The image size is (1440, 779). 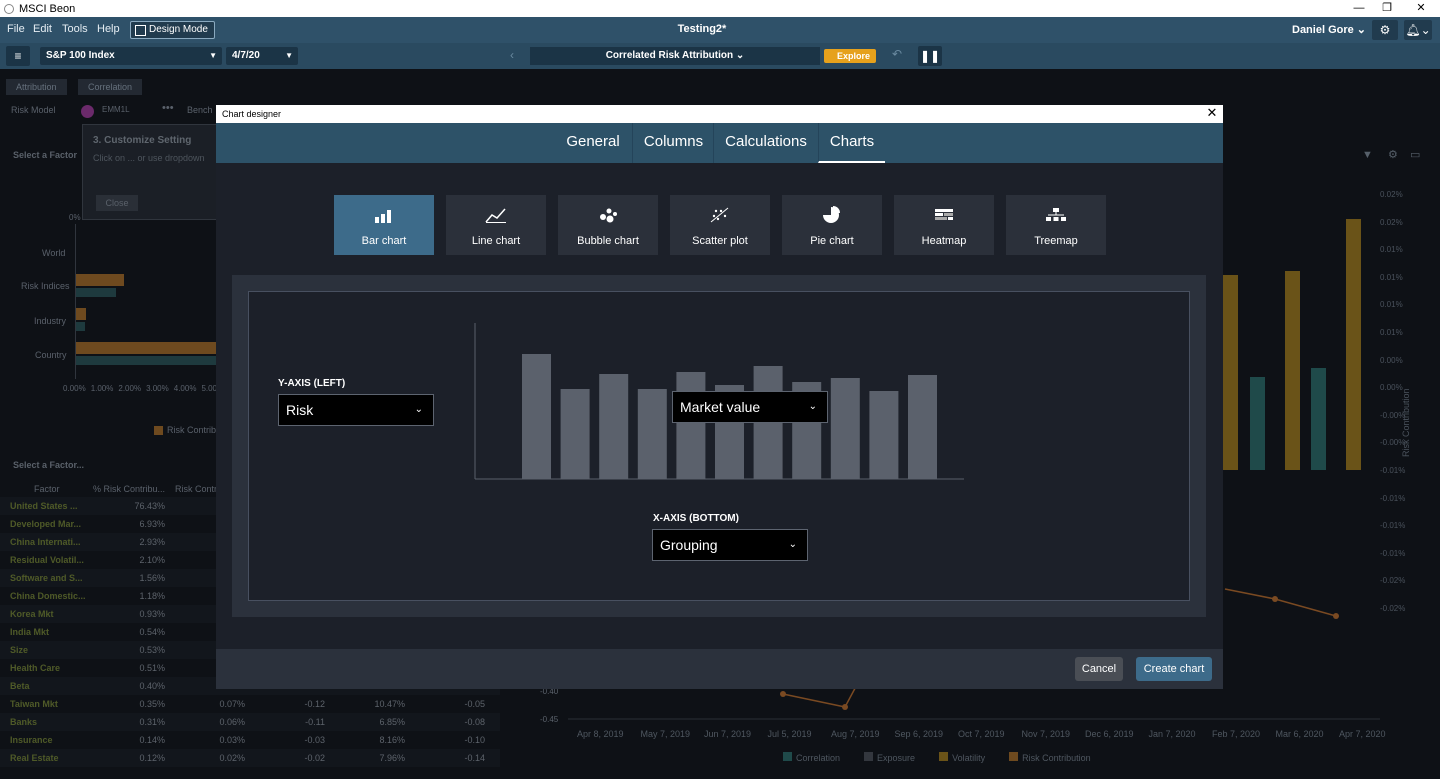 I want to click on create-chart-button: Create chart, so click(x=1174, y=669).